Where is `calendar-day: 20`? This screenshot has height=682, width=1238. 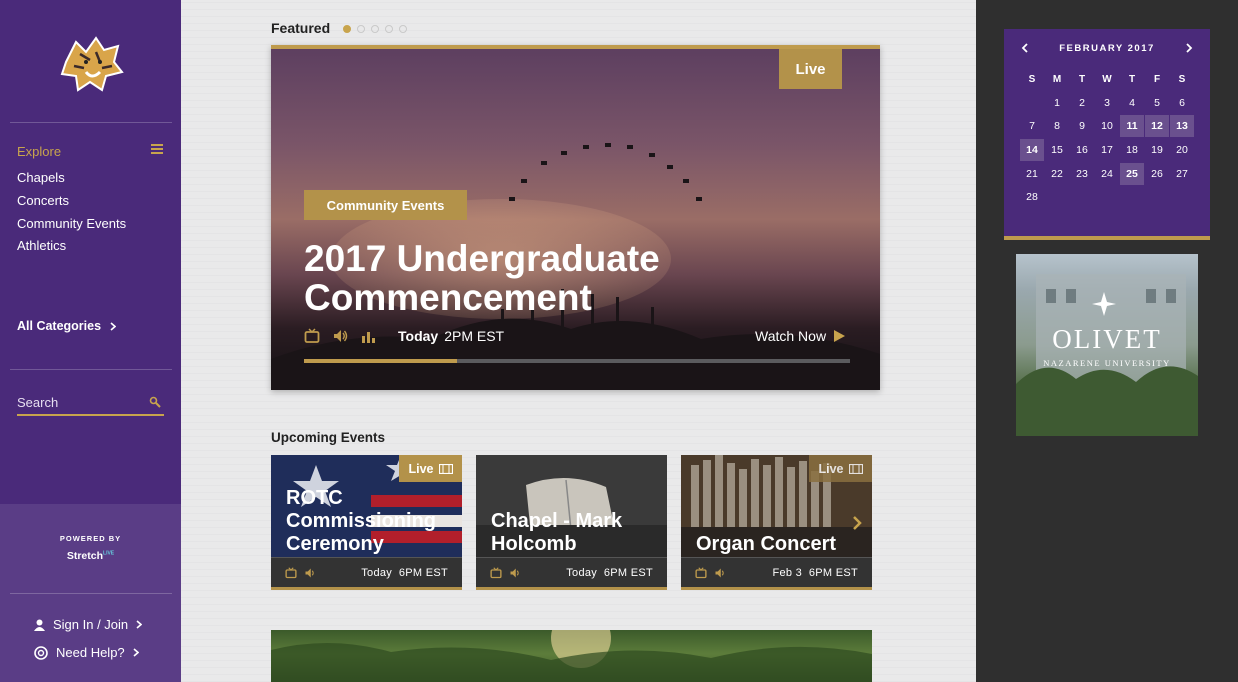 calendar-day: 20 is located at coordinates (1182, 150).